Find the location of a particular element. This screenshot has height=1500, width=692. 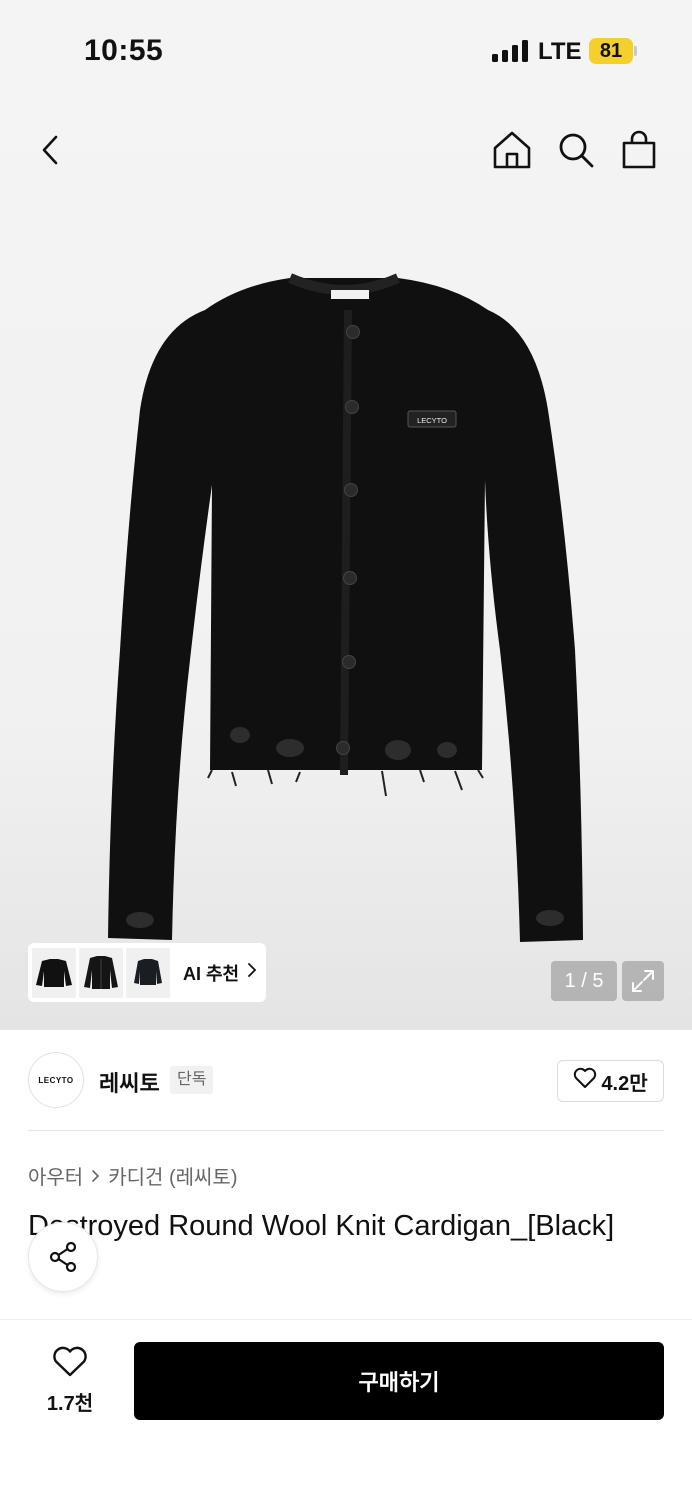

brand-like-button: 4.2만 is located at coordinates (610, 1081).